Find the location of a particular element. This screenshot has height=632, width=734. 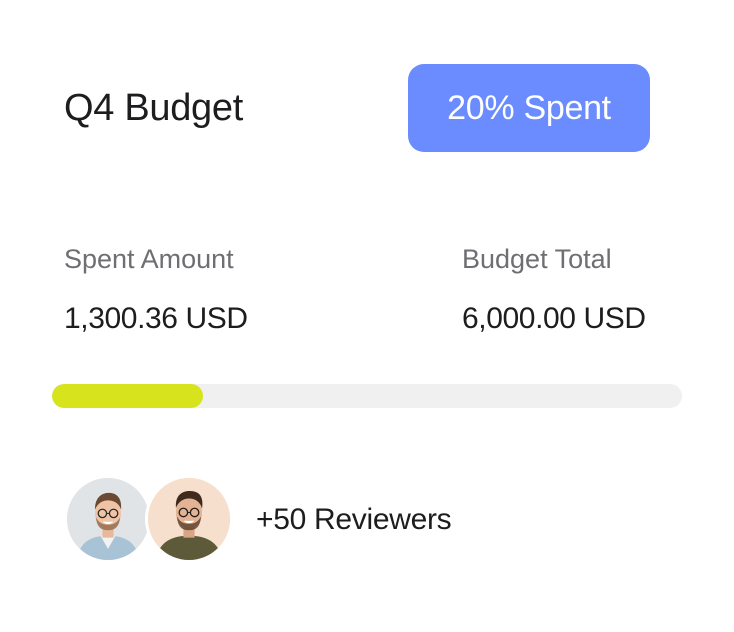

card-title: Q4 Budget is located at coordinates (153, 108).